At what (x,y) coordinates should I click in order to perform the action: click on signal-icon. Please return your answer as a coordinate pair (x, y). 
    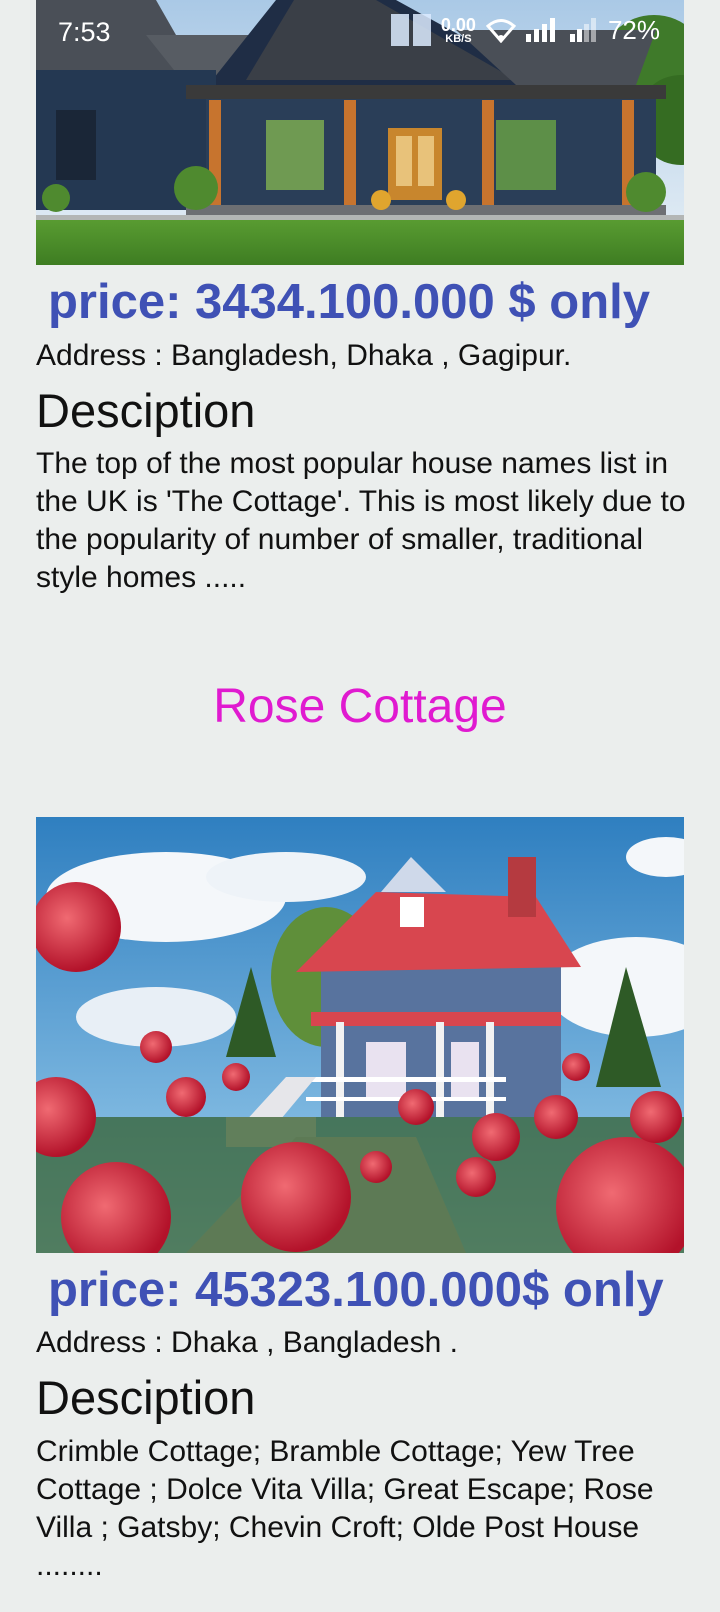
    Looking at the image, I should click on (540, 30).